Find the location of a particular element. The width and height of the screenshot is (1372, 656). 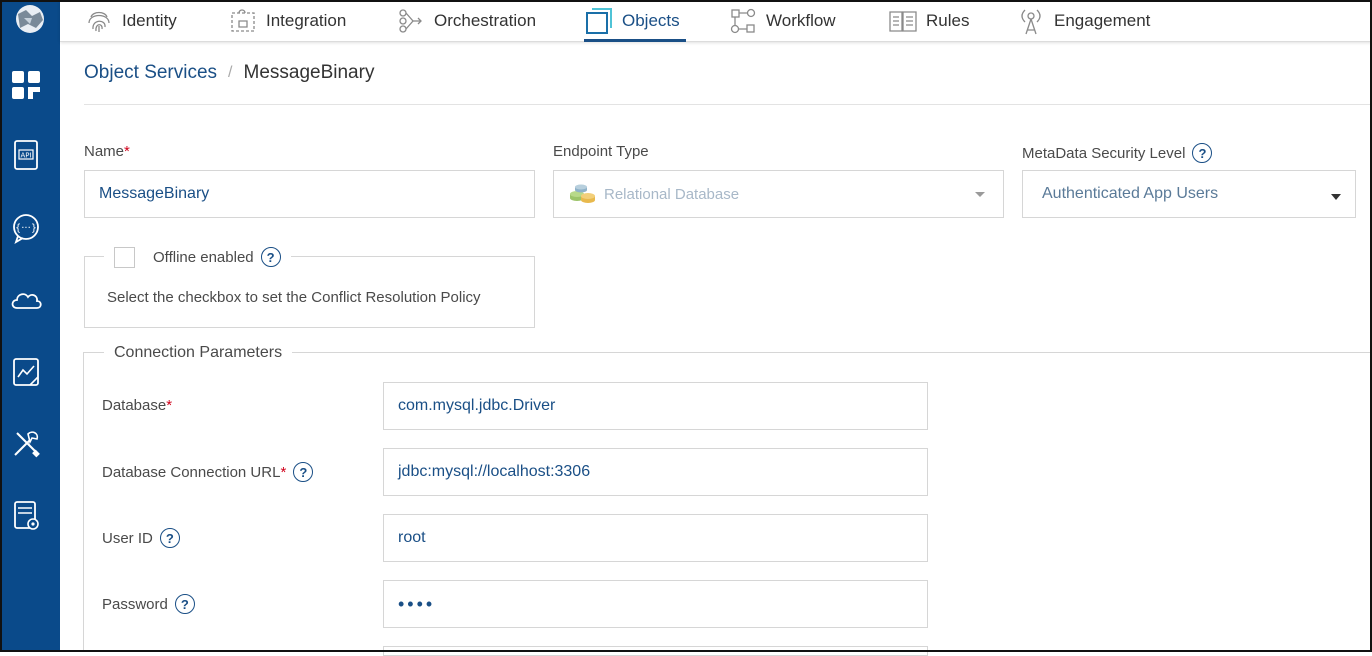

security-level-label: MetaData Security Level ? is located at coordinates (1117, 153).